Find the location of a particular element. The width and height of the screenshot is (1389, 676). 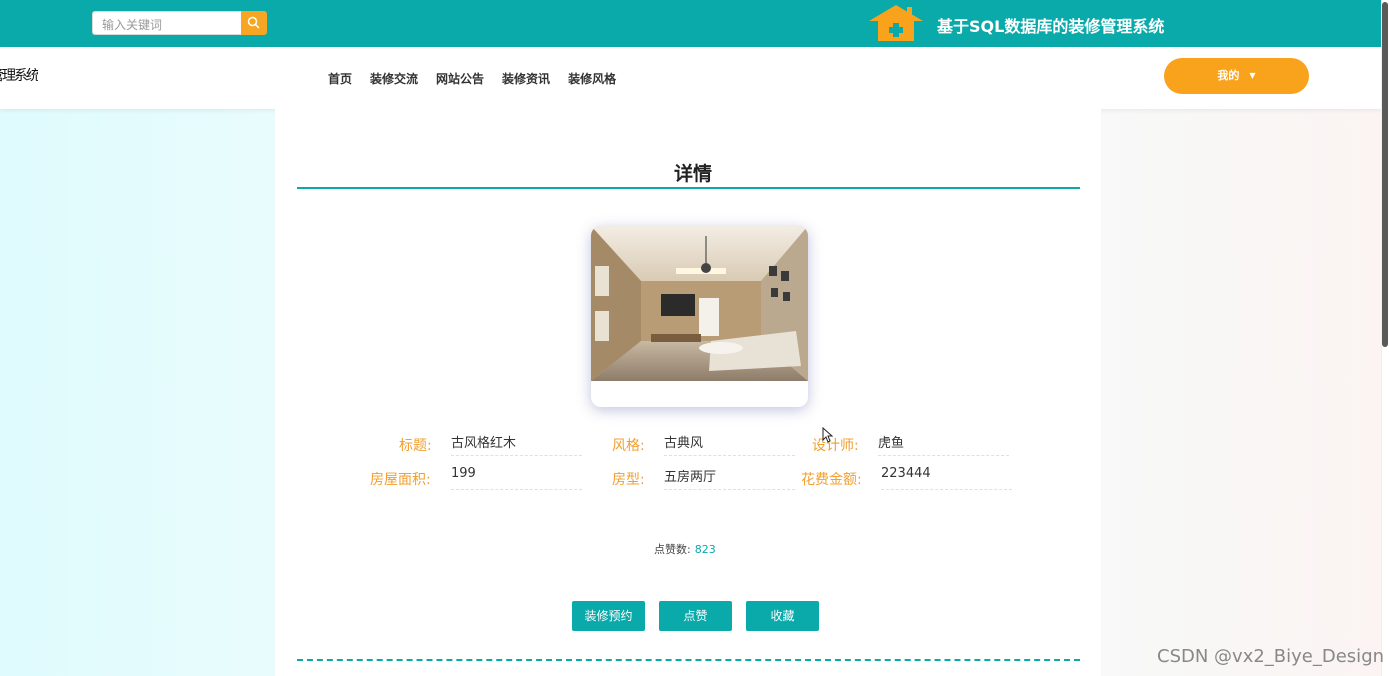

search-button is located at coordinates (254, 23).